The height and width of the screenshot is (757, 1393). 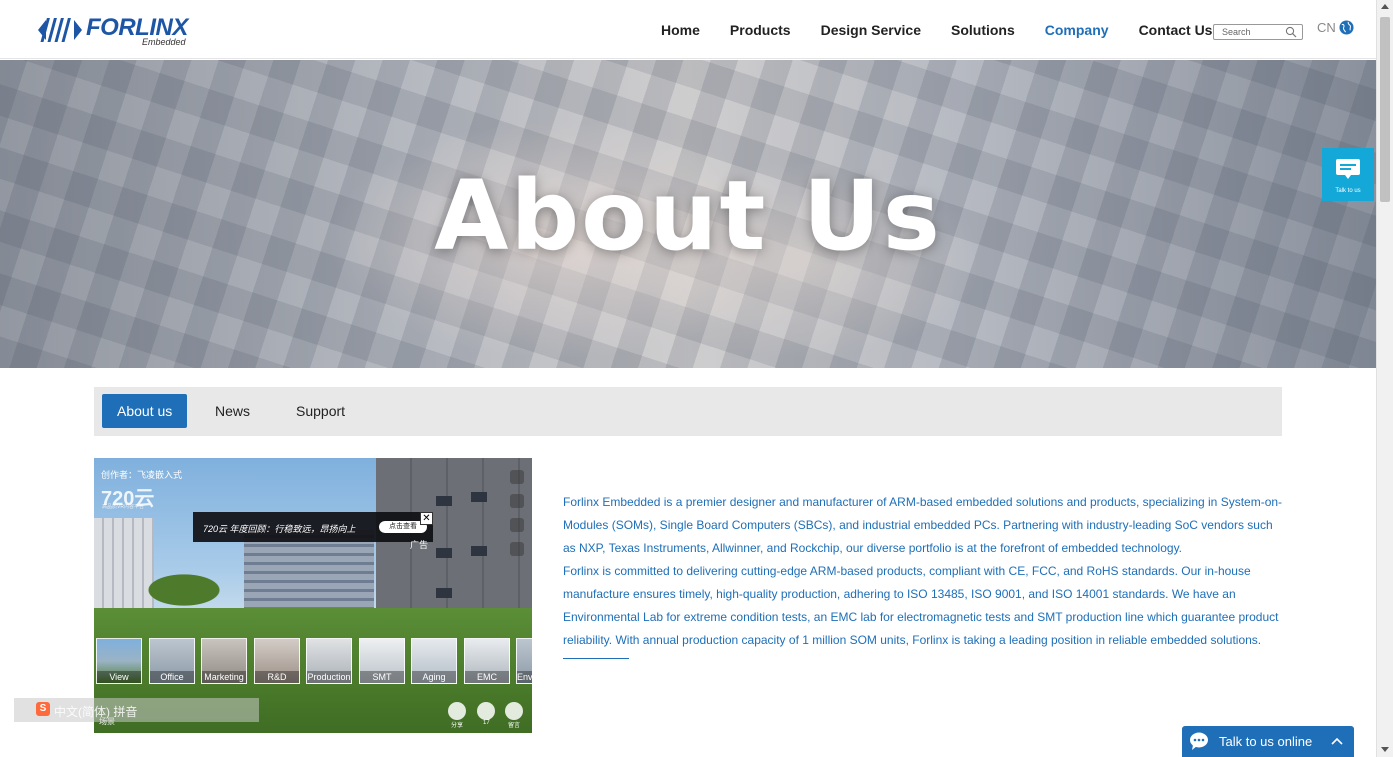 I want to click on comment-icon, so click(x=514, y=711).